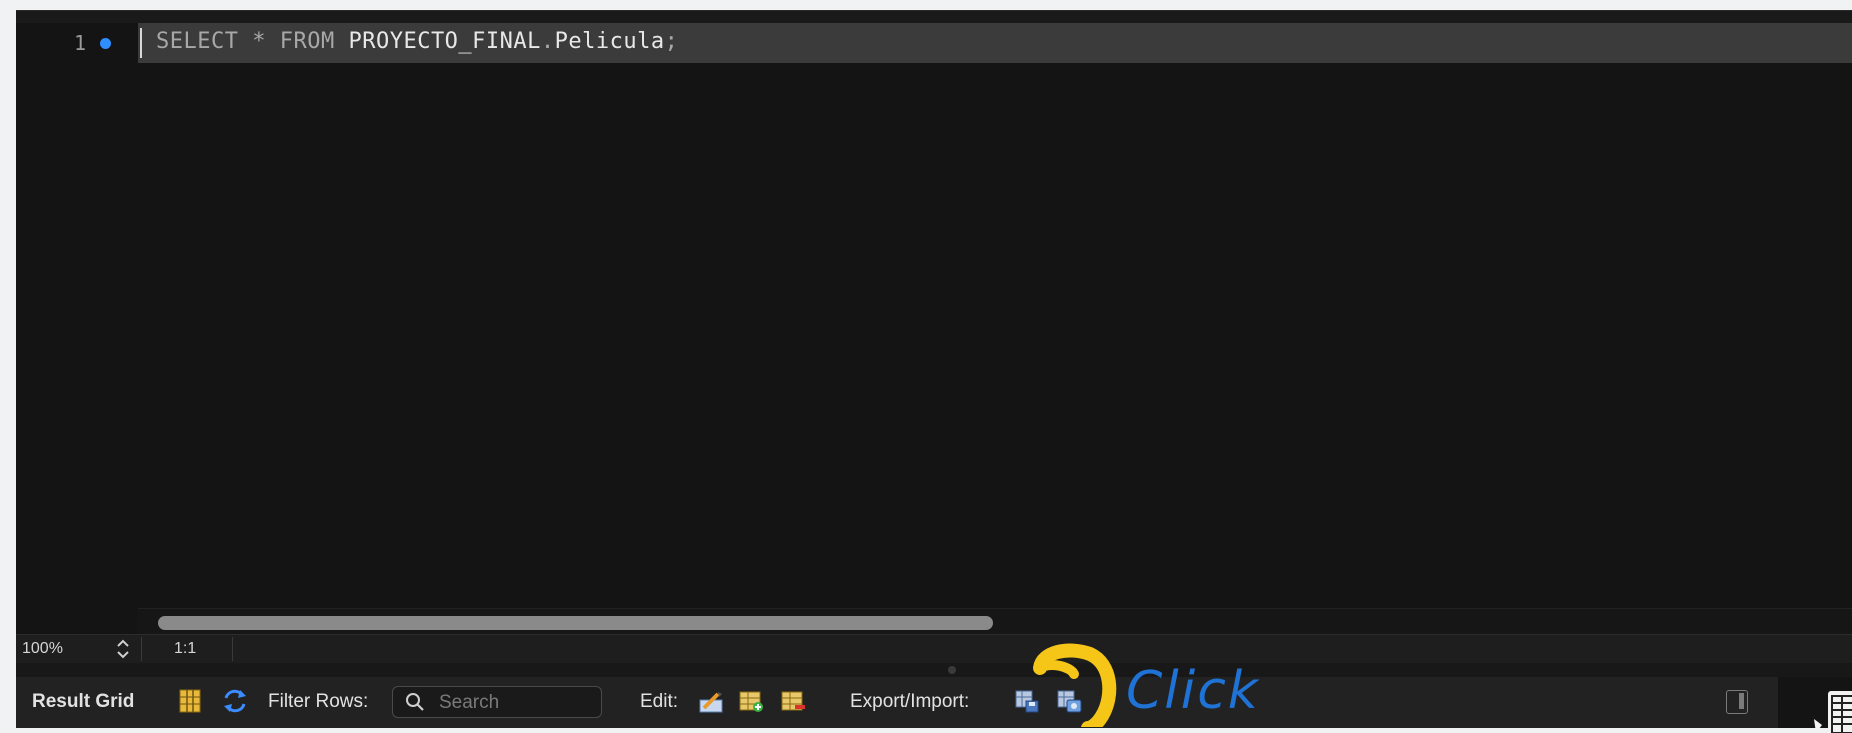 Image resolution: width=1852 pixels, height=733 pixels. Describe the element at coordinates (318, 701) in the screenshot. I see `filter-rows-label: Filter Rows:` at that location.